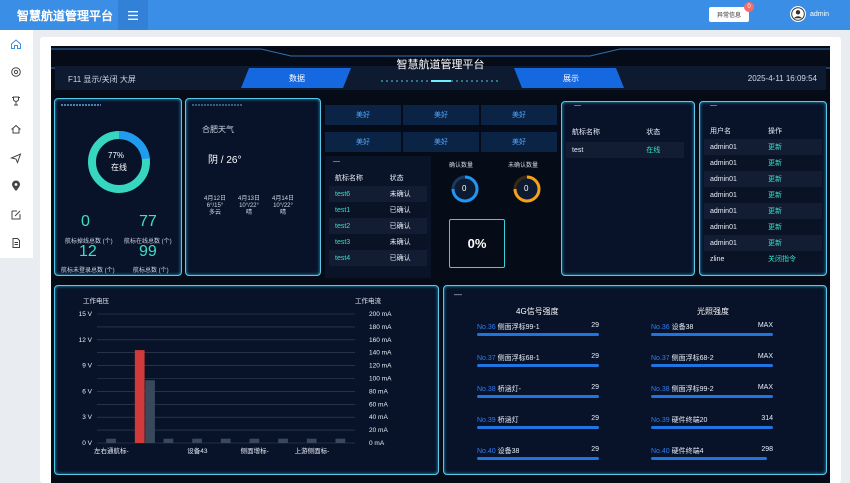 This screenshot has height=483, width=850. What do you see at coordinates (729, 14) in the screenshot?
I see `alert-button: 异常信息` at bounding box center [729, 14].